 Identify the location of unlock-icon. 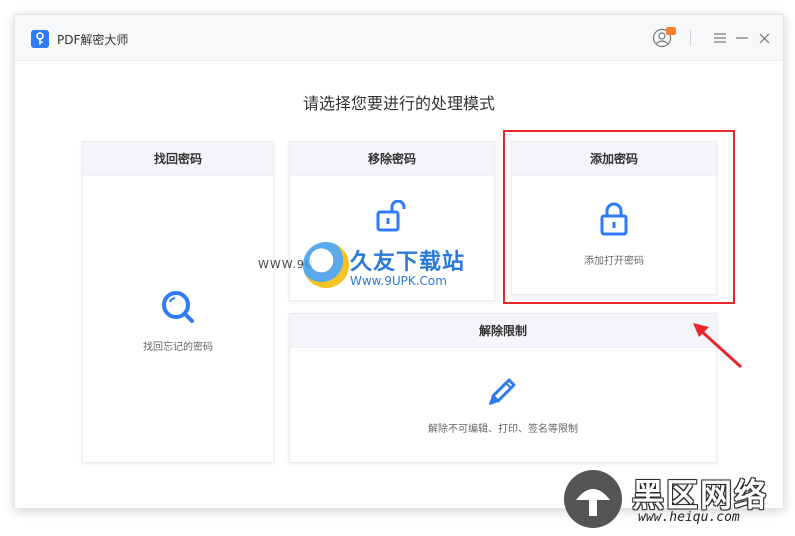
(392, 217).